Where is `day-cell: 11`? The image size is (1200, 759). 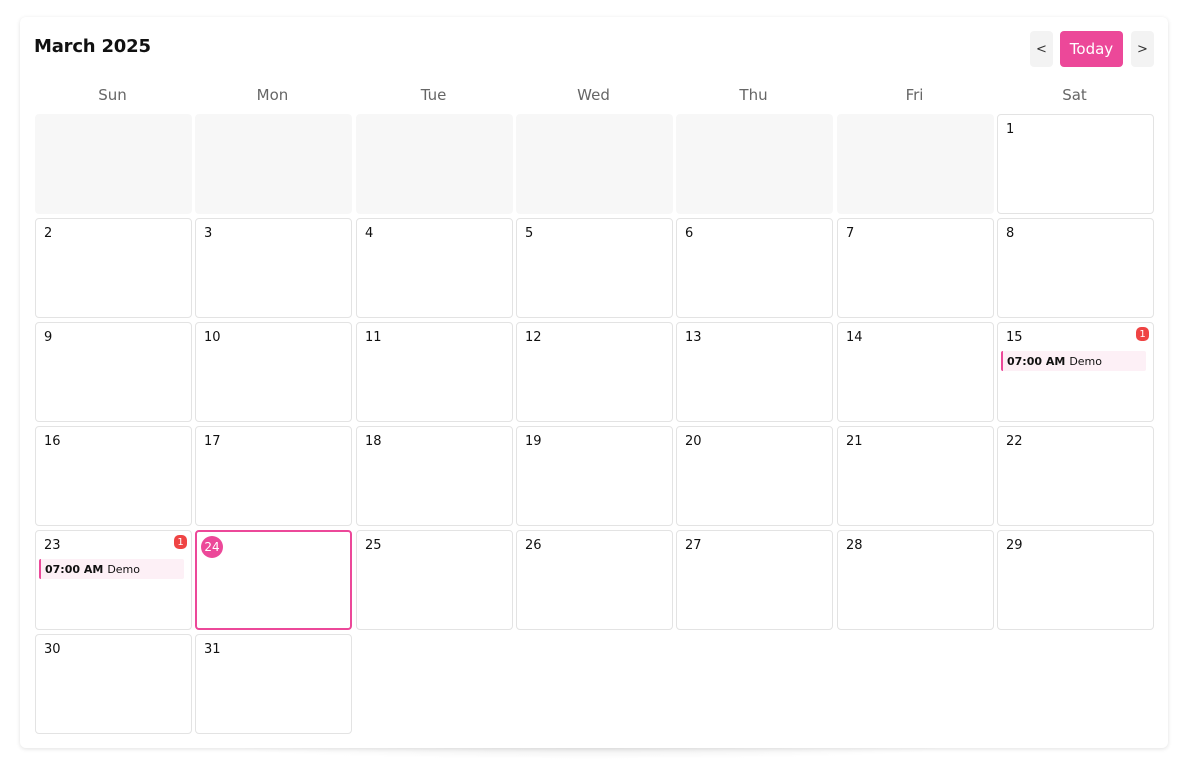
day-cell: 11 is located at coordinates (434, 372).